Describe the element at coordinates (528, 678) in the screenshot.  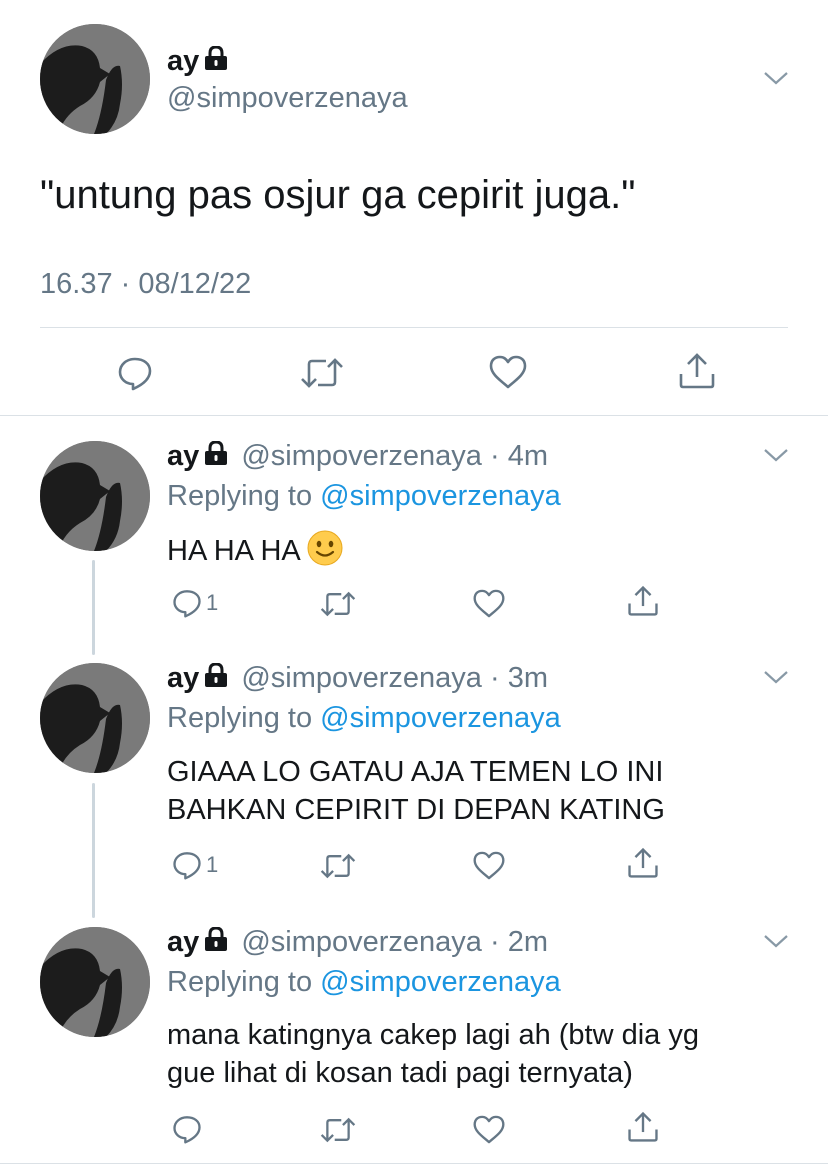
I see `reply-time: 3m` at that location.